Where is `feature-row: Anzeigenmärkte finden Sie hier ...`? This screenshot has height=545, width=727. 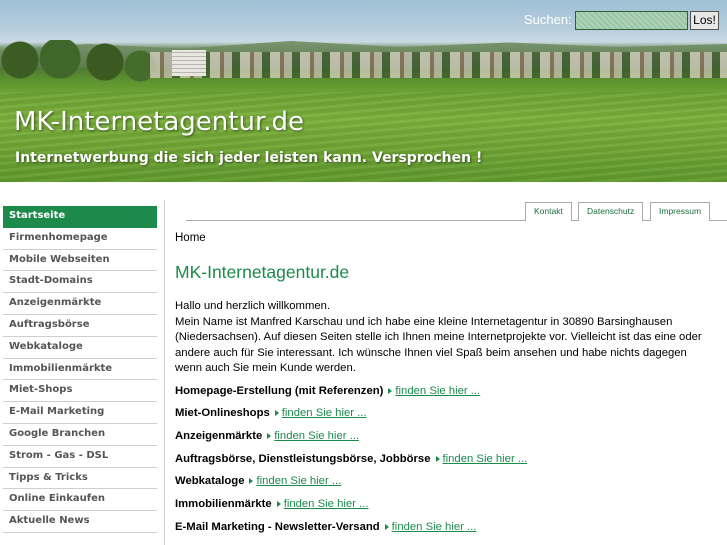
feature-row: Anzeigenmärkte finden Sie hier ... is located at coordinates (445, 437).